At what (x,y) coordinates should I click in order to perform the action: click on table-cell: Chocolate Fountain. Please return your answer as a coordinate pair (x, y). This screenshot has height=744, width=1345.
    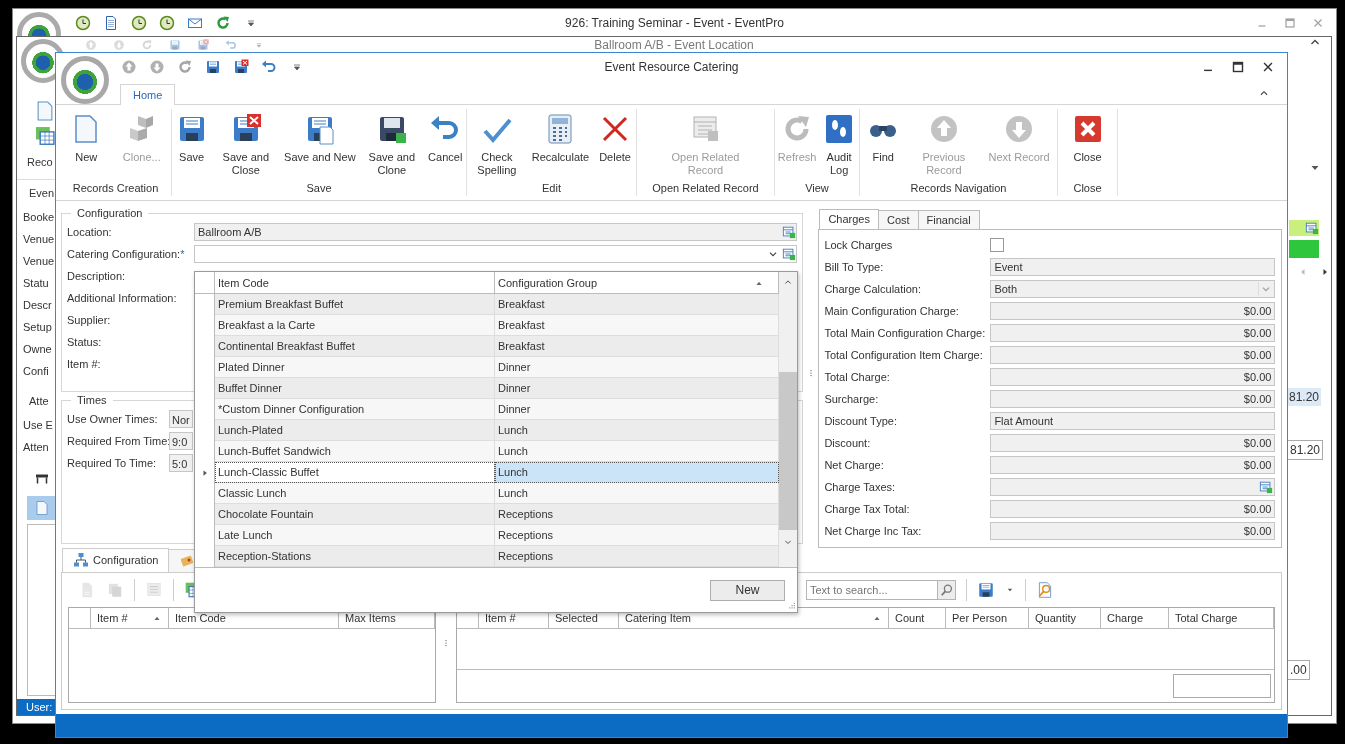
    Looking at the image, I should click on (355, 514).